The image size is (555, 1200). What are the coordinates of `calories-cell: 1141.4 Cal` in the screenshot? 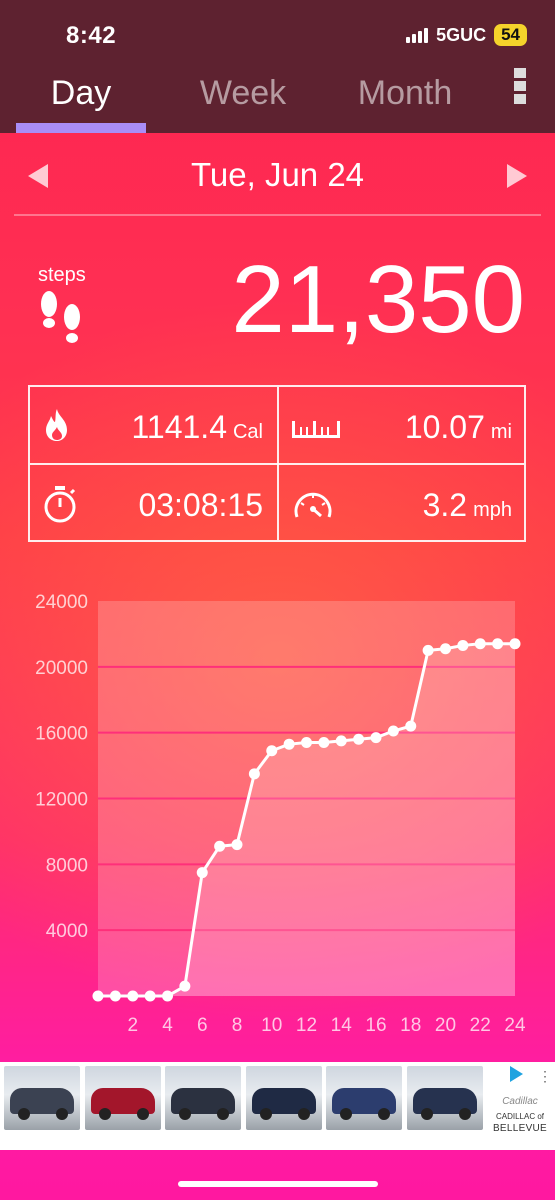 It's located at (153, 425).